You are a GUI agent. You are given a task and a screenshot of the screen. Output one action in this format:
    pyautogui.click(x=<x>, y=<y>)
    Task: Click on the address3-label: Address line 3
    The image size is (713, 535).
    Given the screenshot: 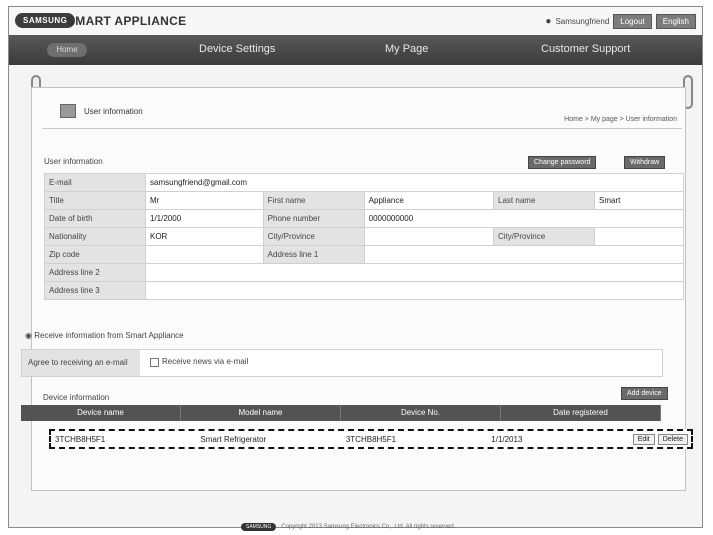 What is the action you would take?
    pyautogui.click(x=95, y=290)
    